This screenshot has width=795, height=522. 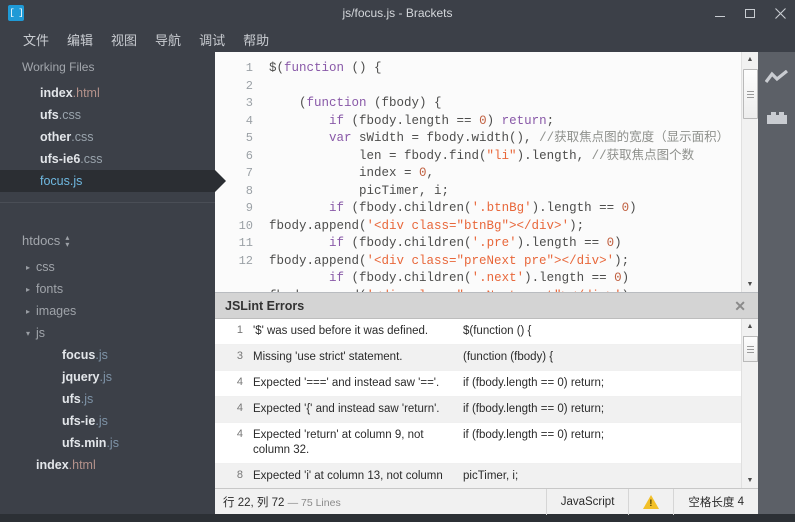 I want to click on scrollbar-thumb, so click(x=750, y=94).